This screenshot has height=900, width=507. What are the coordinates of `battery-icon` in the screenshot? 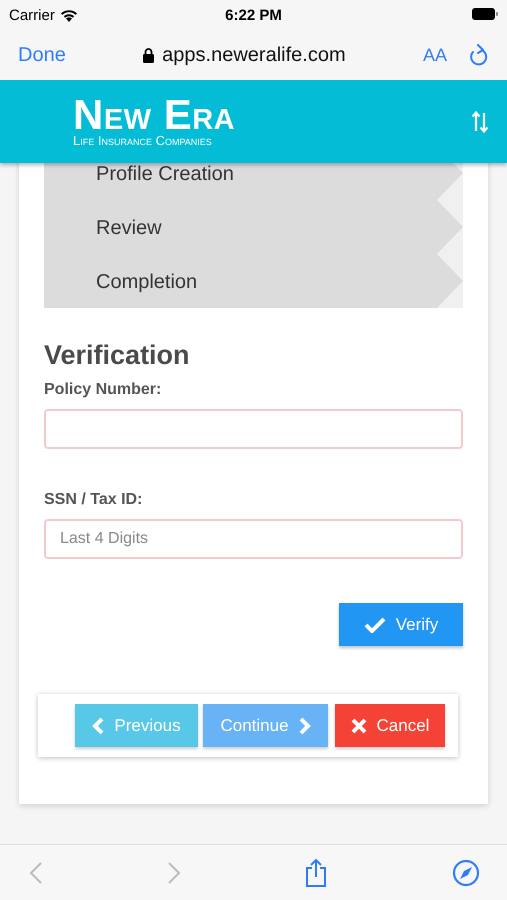 It's located at (485, 14).